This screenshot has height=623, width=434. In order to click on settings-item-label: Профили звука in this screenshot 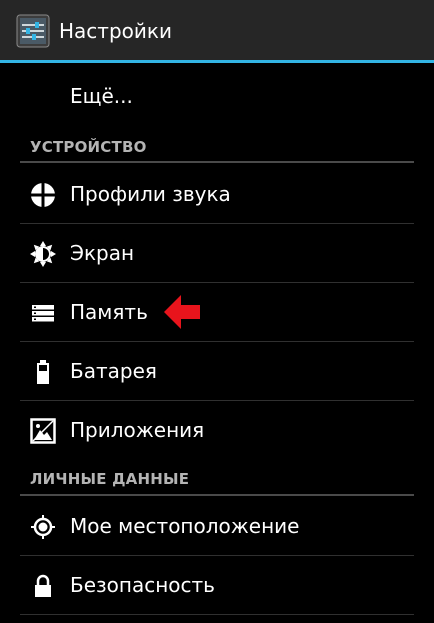, I will do `click(150, 194)`.